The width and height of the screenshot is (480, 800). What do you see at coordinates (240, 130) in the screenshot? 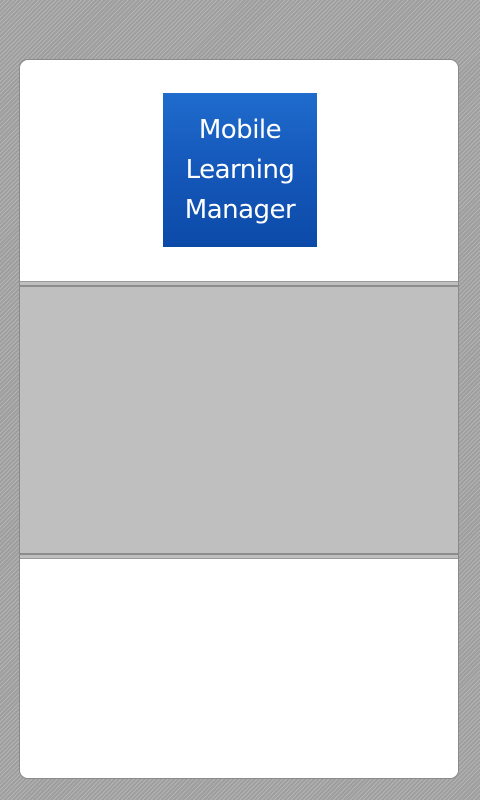
I see `logo-line-mobile: Mobile` at bounding box center [240, 130].